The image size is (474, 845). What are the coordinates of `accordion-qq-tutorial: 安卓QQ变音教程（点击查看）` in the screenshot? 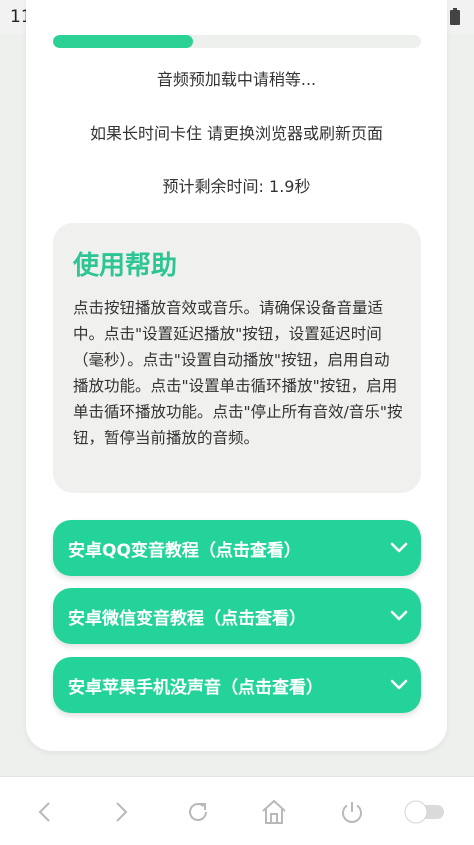 It's located at (237, 548).